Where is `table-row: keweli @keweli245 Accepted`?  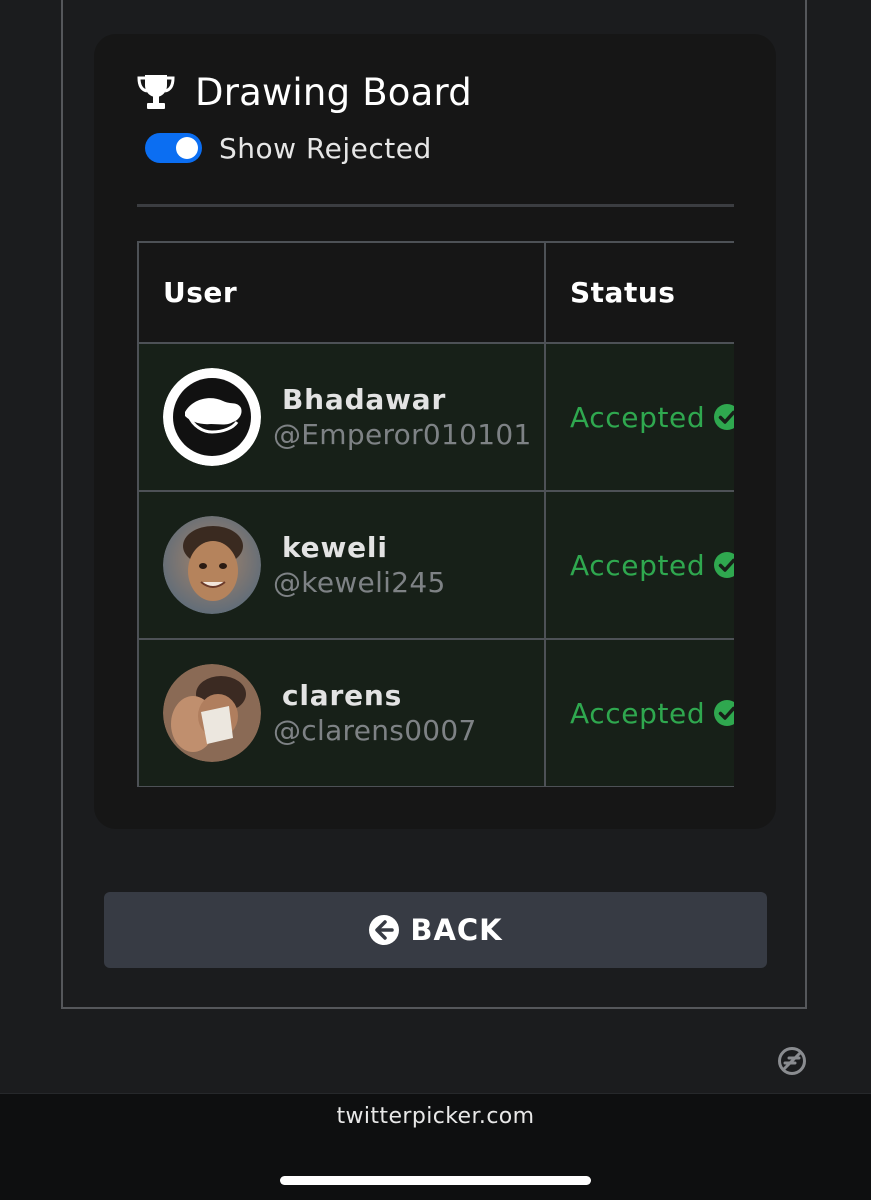 table-row: keweli @keweli245 Accepted is located at coordinates (435, 565).